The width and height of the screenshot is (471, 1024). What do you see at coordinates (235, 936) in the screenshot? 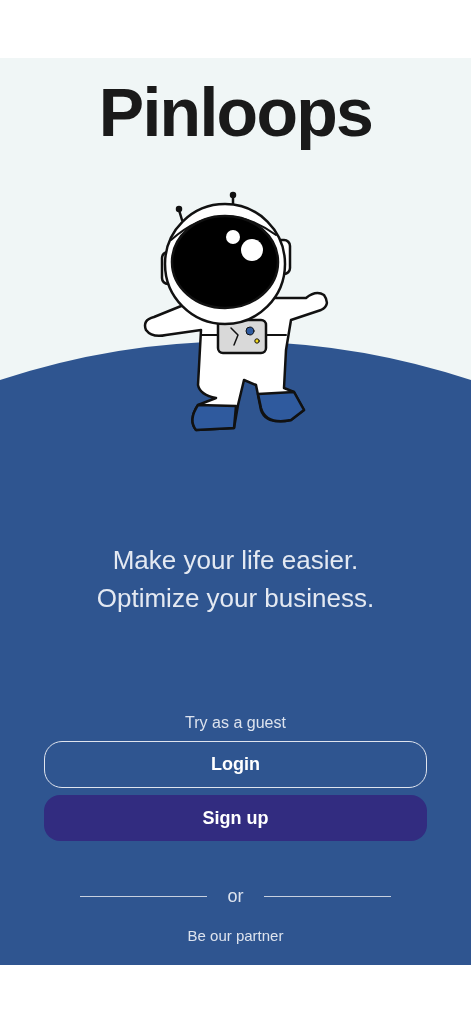
I see `partner-link: Be our partner` at bounding box center [235, 936].